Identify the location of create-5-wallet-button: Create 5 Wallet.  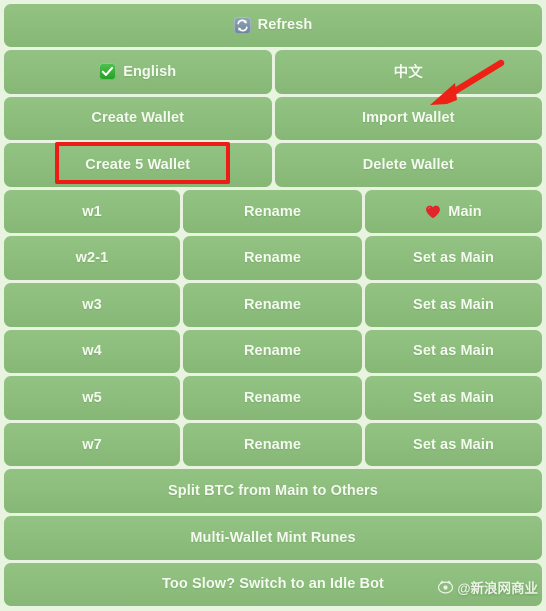
(138, 165).